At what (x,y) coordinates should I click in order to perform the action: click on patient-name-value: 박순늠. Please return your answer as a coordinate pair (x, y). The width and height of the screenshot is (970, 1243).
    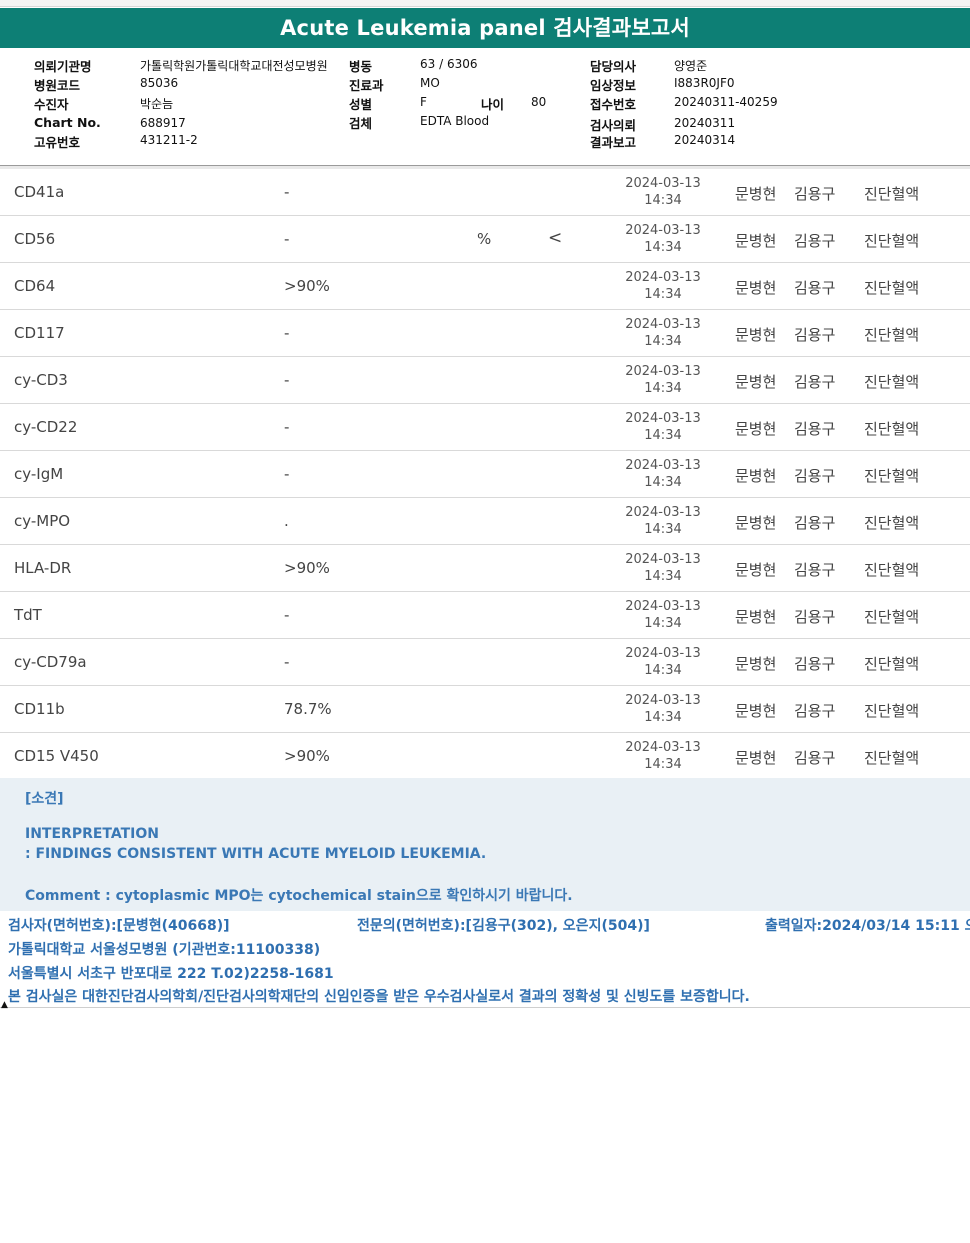
    Looking at the image, I should click on (157, 104).